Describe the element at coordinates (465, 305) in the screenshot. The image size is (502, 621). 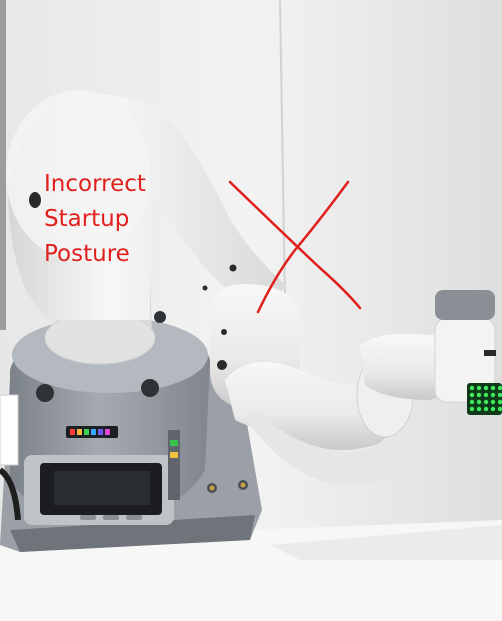
I see `end-effector-cap` at that location.